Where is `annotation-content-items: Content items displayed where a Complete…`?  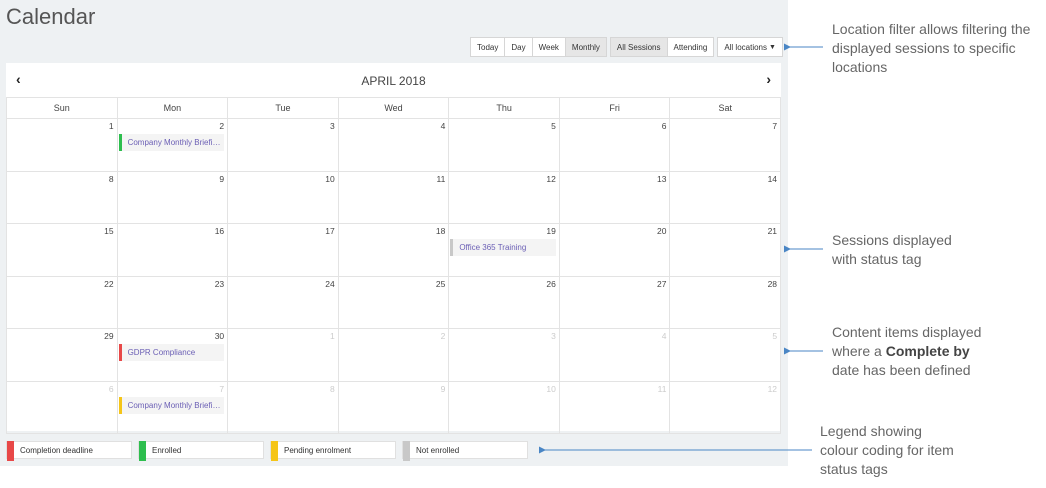
annotation-content-items: Content items displayed where a Complete… is located at coordinates (934, 351).